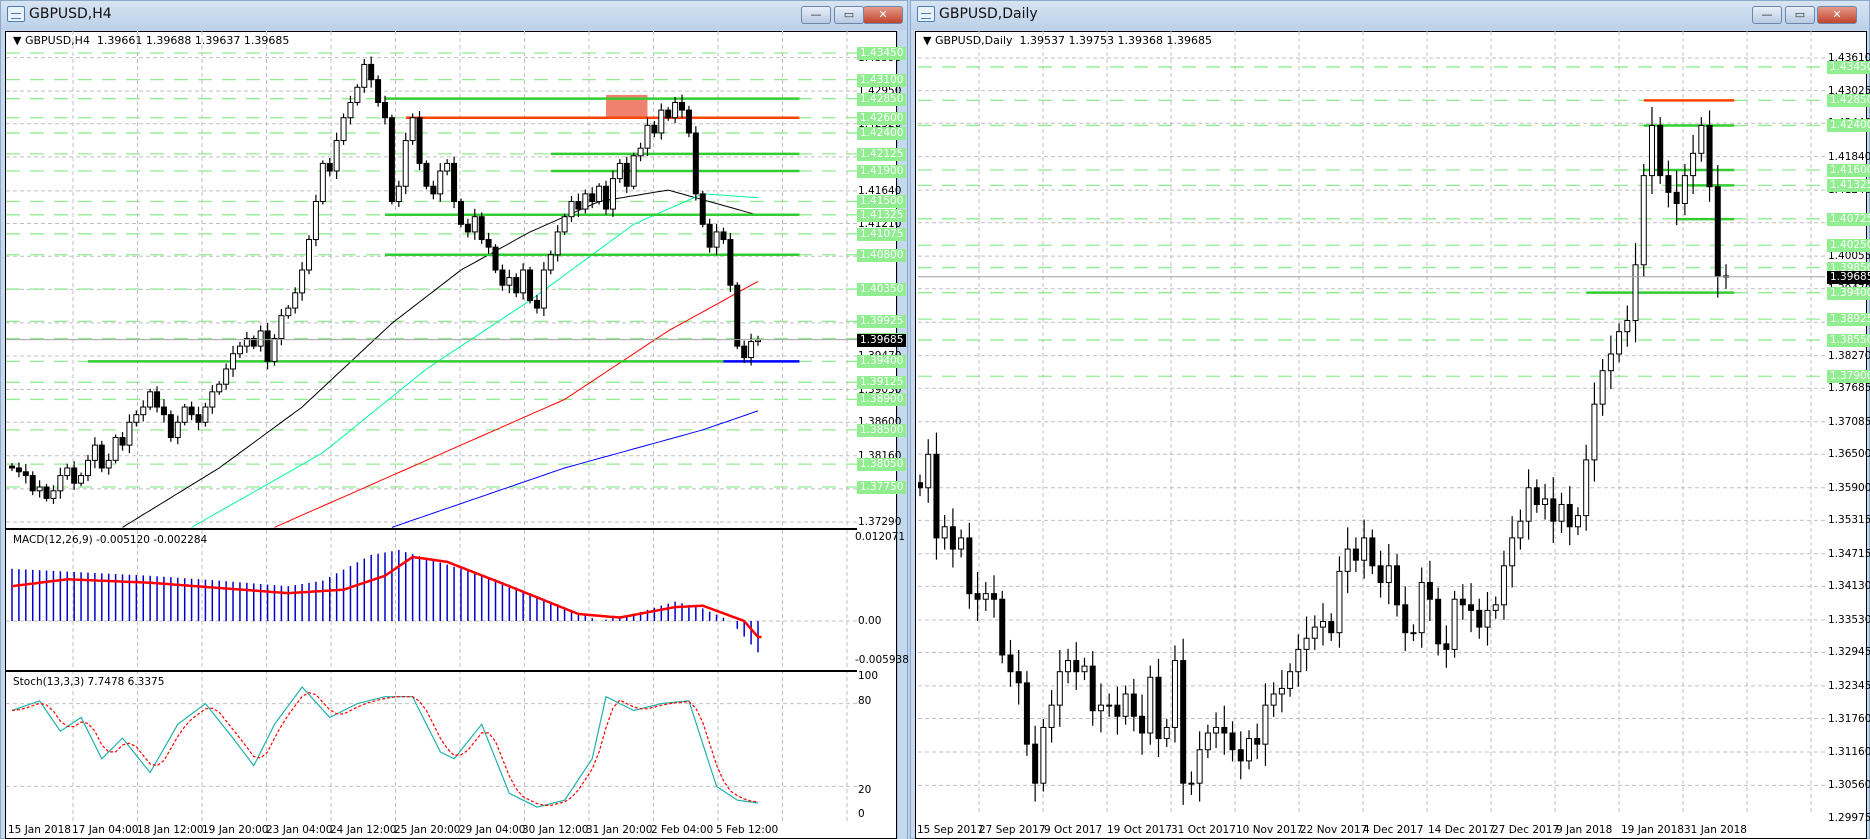 This screenshot has height=839, width=1870. What do you see at coordinates (1849, 454) in the screenshot?
I see `price-tick-label: 1.36500` at bounding box center [1849, 454].